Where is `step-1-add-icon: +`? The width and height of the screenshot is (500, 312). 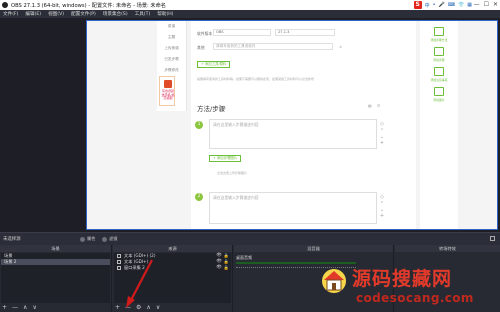
step-1-add-icon: + is located at coordinates (382, 143).